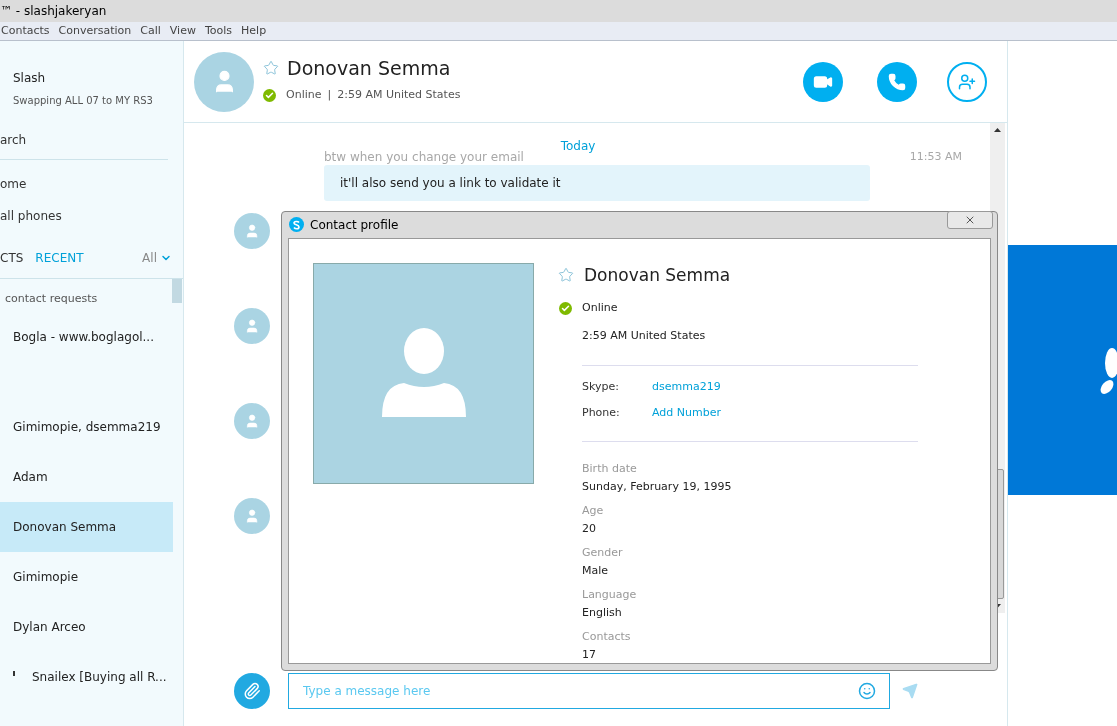 Image resolution: width=1117 pixels, height=726 pixels. Describe the element at coordinates (823, 81) in the screenshot. I see `video-call-button` at that location.